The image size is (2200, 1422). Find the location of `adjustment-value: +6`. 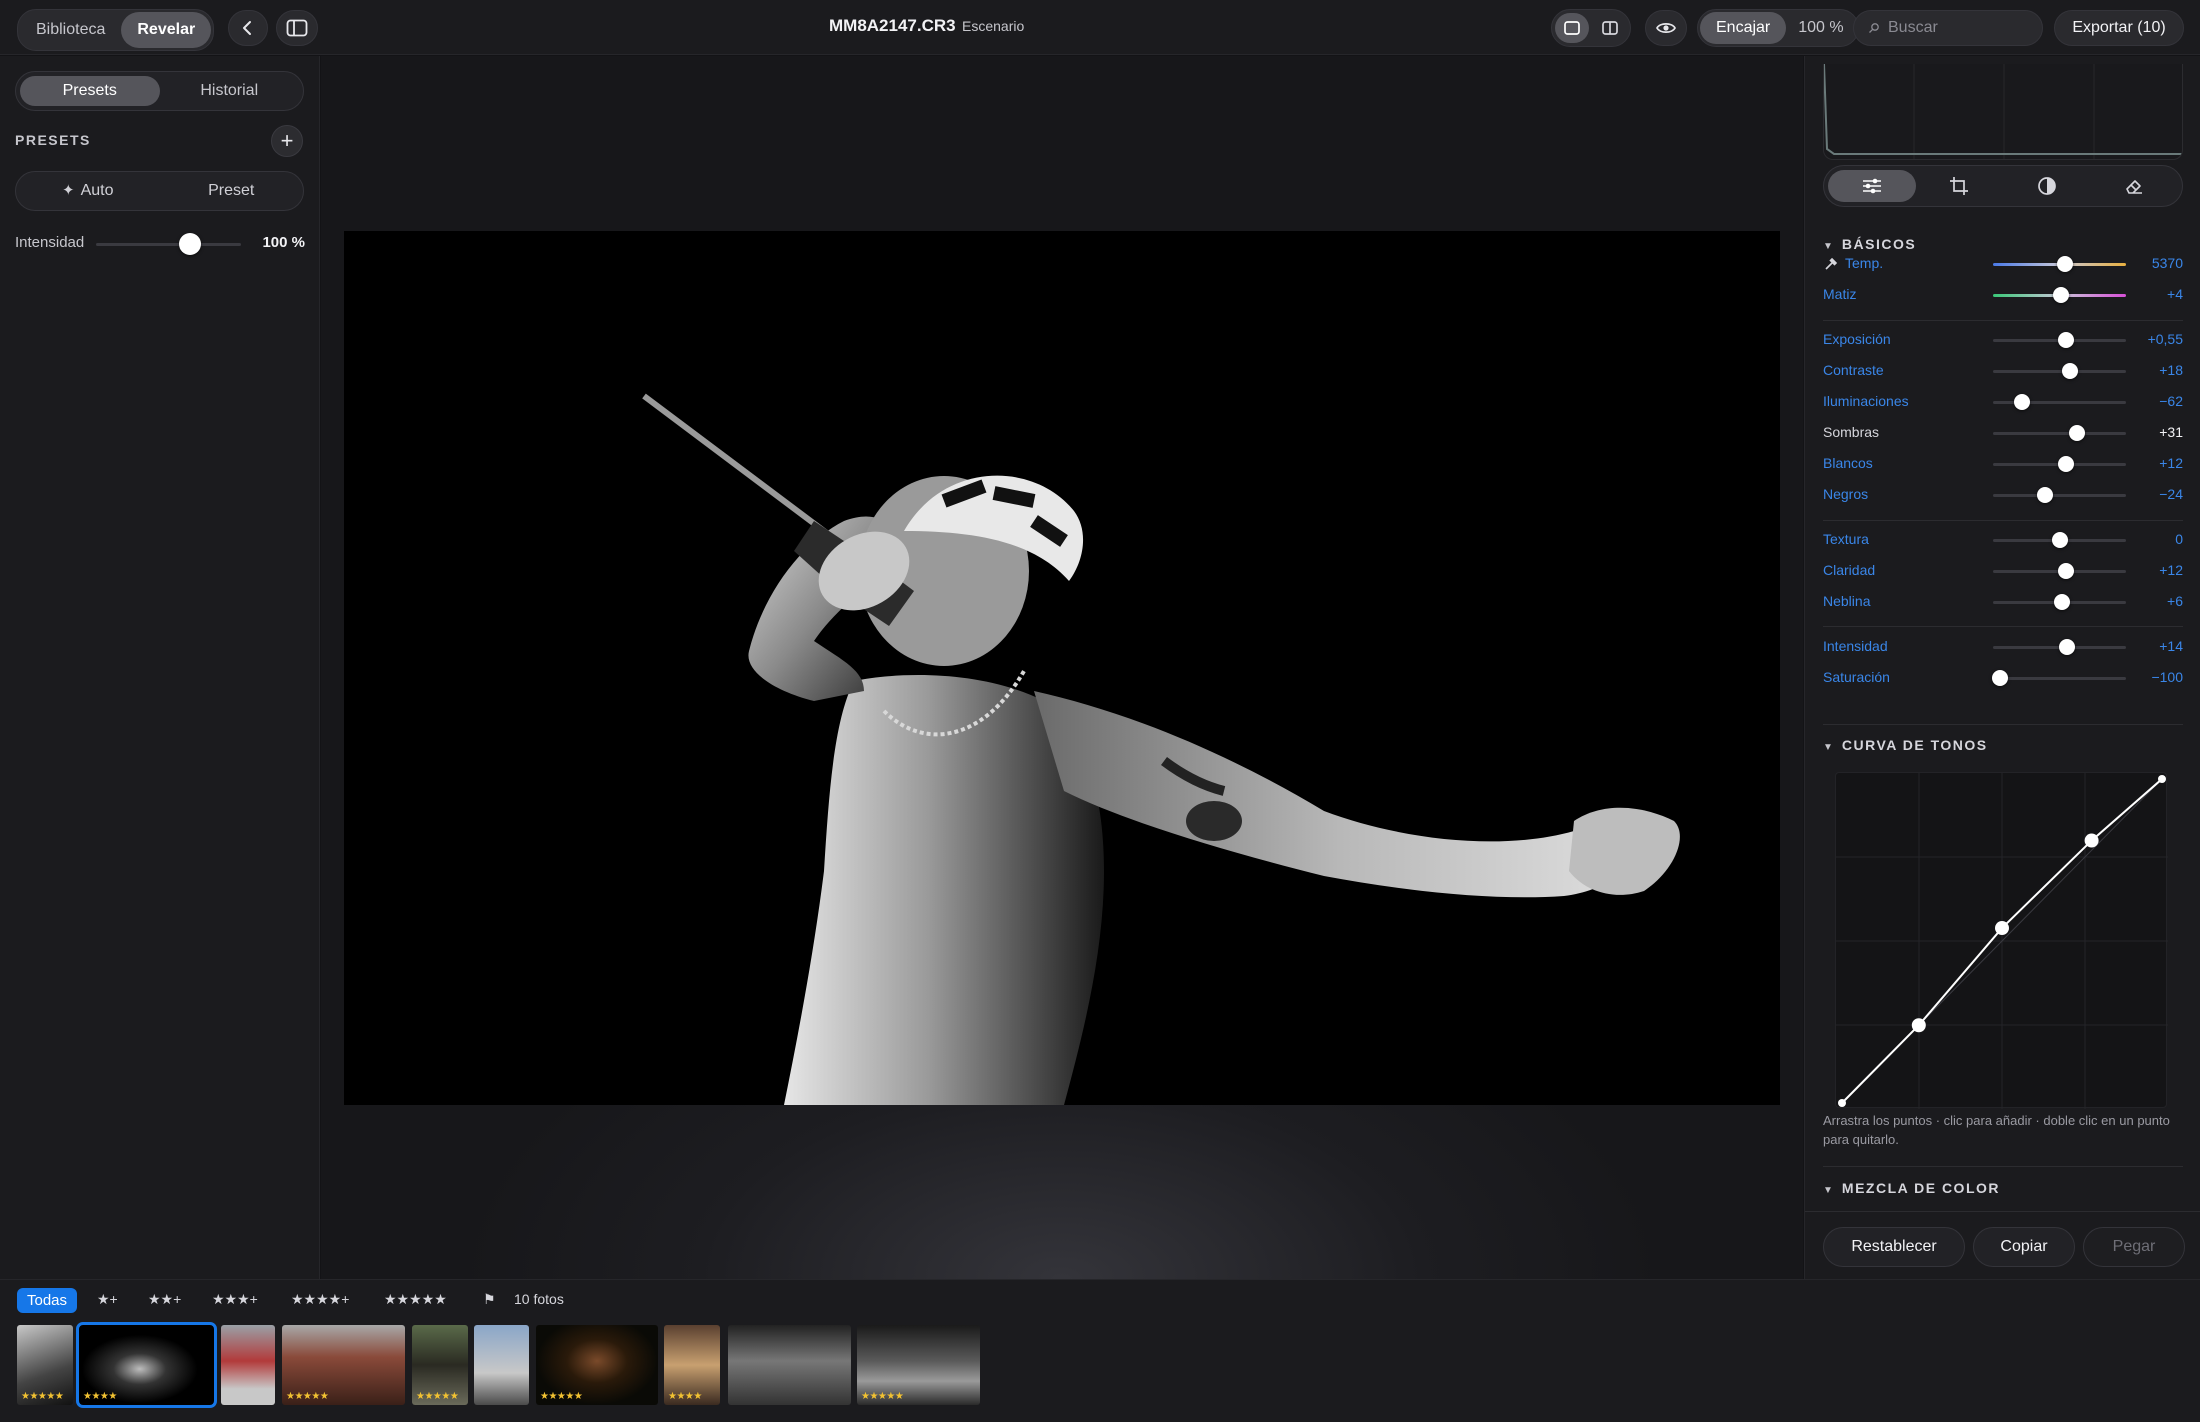

adjustment-value: +6 is located at coordinates (2152, 601).